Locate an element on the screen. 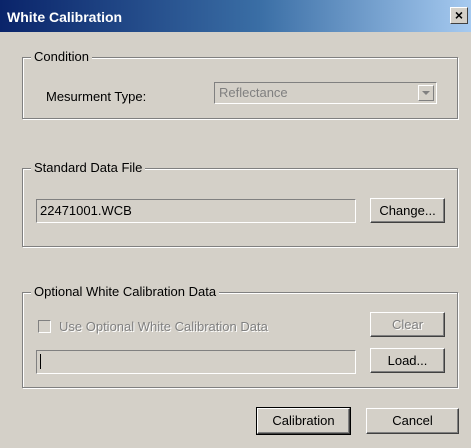 The image size is (471, 448). standard-data-file-field: 22471001.WCB is located at coordinates (196, 211).